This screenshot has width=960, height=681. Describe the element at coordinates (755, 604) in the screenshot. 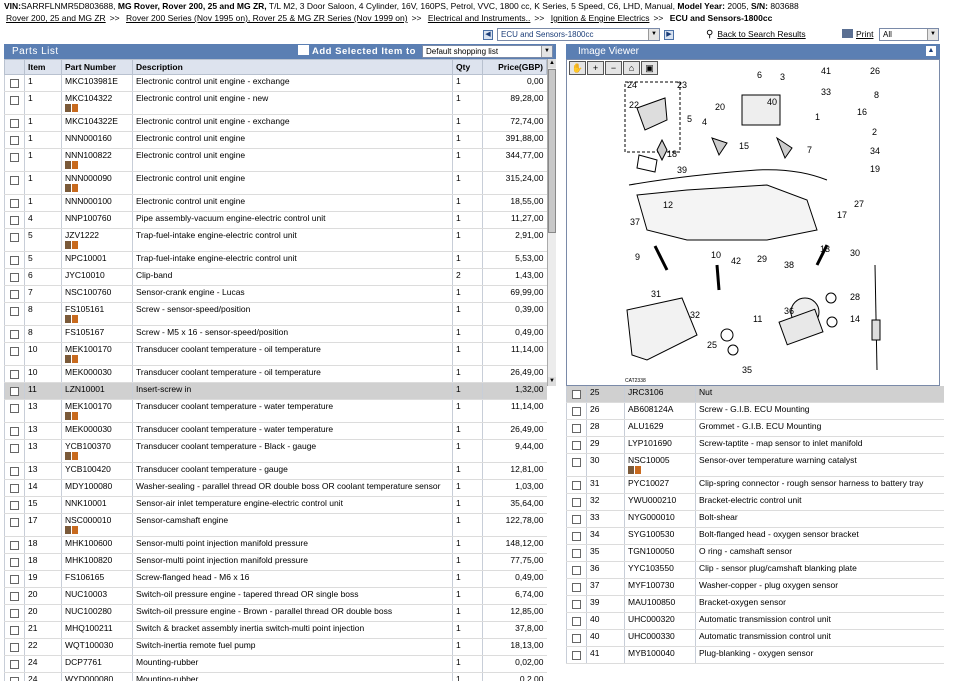

I see `table-row: 39 MAU100850 Bracket-oxygen sensor` at that location.